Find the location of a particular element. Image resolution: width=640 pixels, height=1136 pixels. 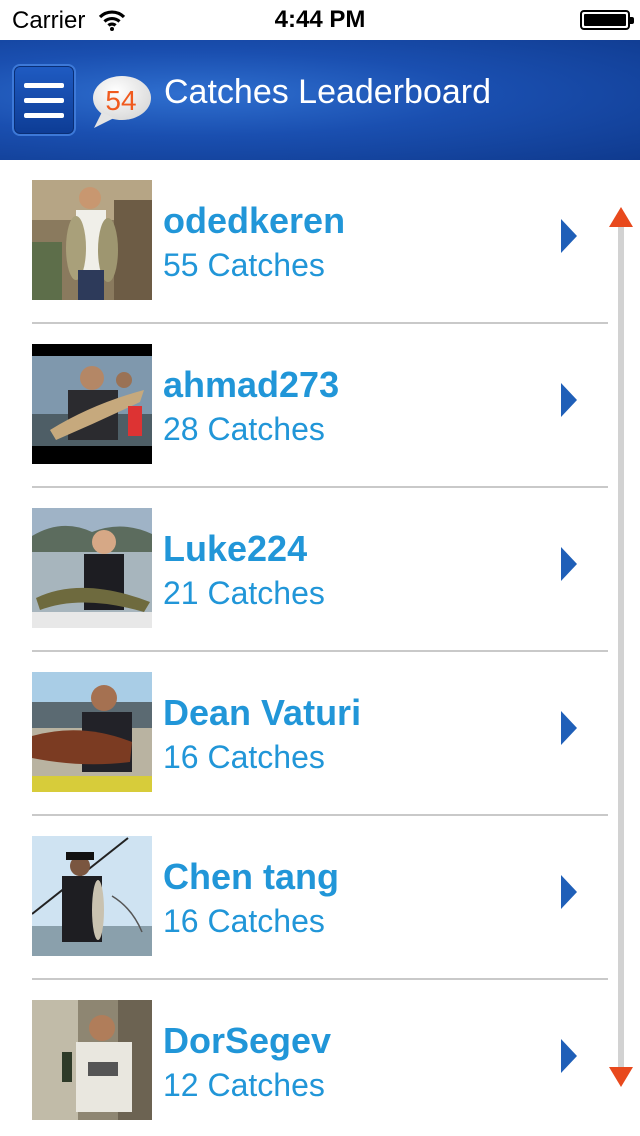

catch-count-badge: 54 is located at coordinates (121, 102).